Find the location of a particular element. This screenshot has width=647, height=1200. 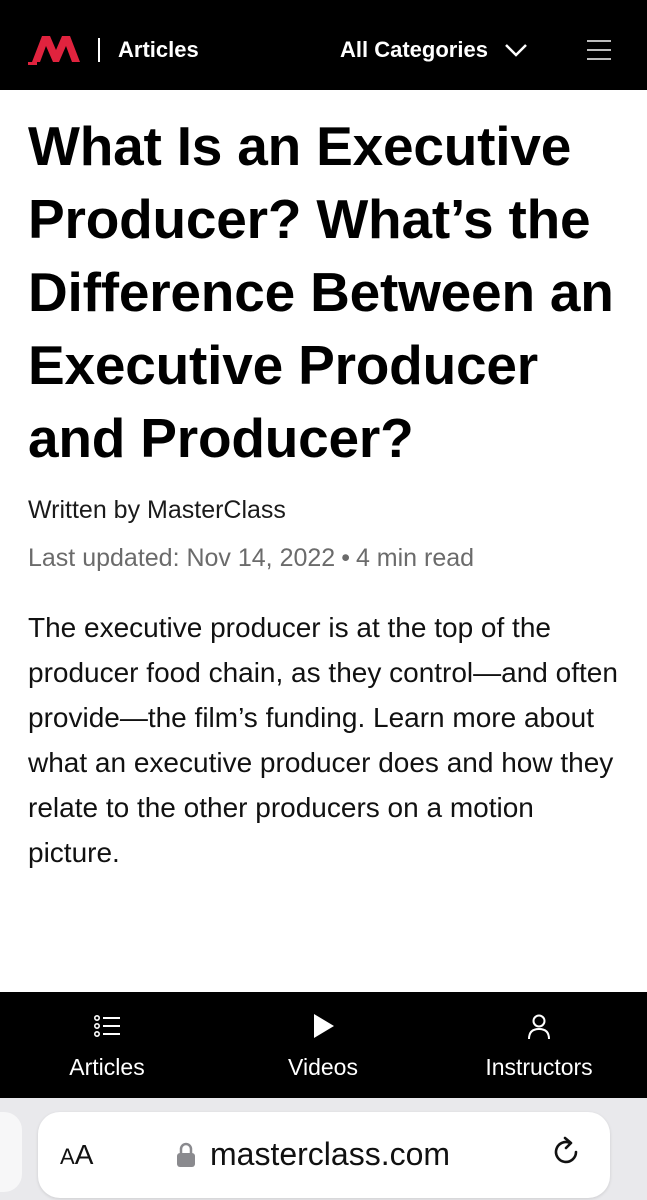

reload-icon is located at coordinates (566, 1152).